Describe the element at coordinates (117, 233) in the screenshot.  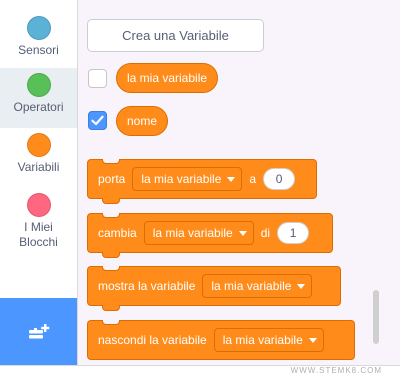
I see `block-text: cambia` at that location.